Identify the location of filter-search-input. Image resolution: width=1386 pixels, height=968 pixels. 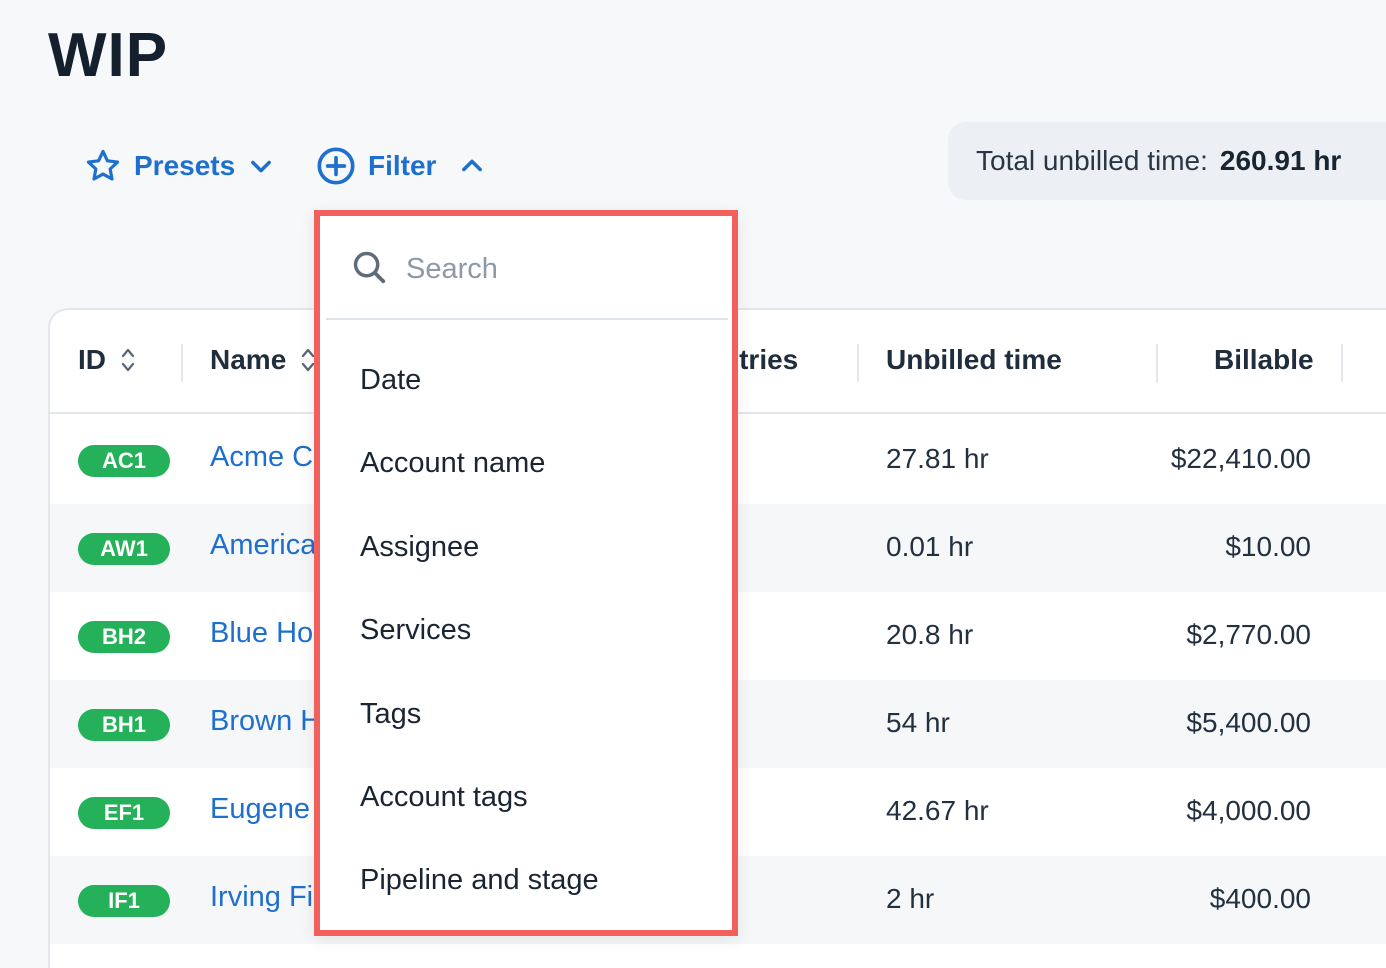
(556, 269).